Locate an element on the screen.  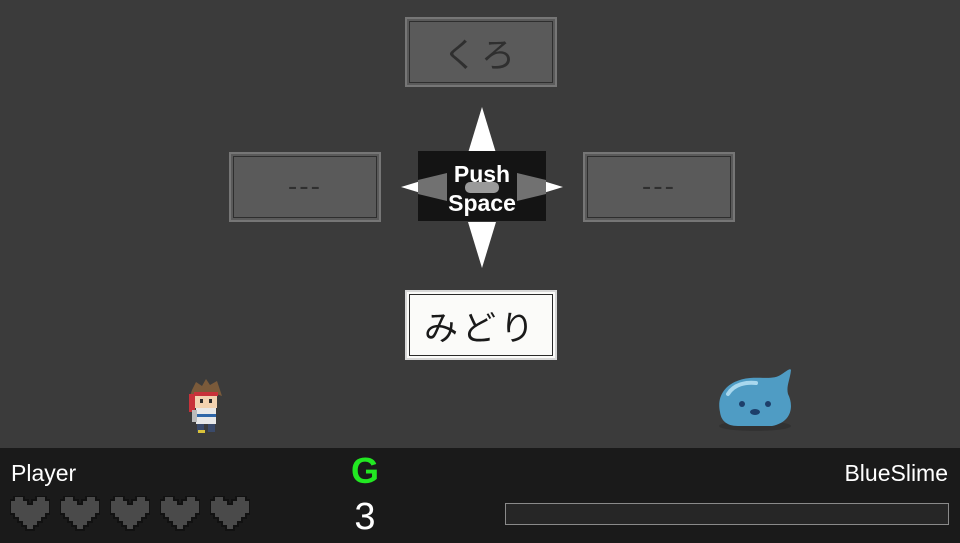
player-sprite is located at coordinates (205, 406).